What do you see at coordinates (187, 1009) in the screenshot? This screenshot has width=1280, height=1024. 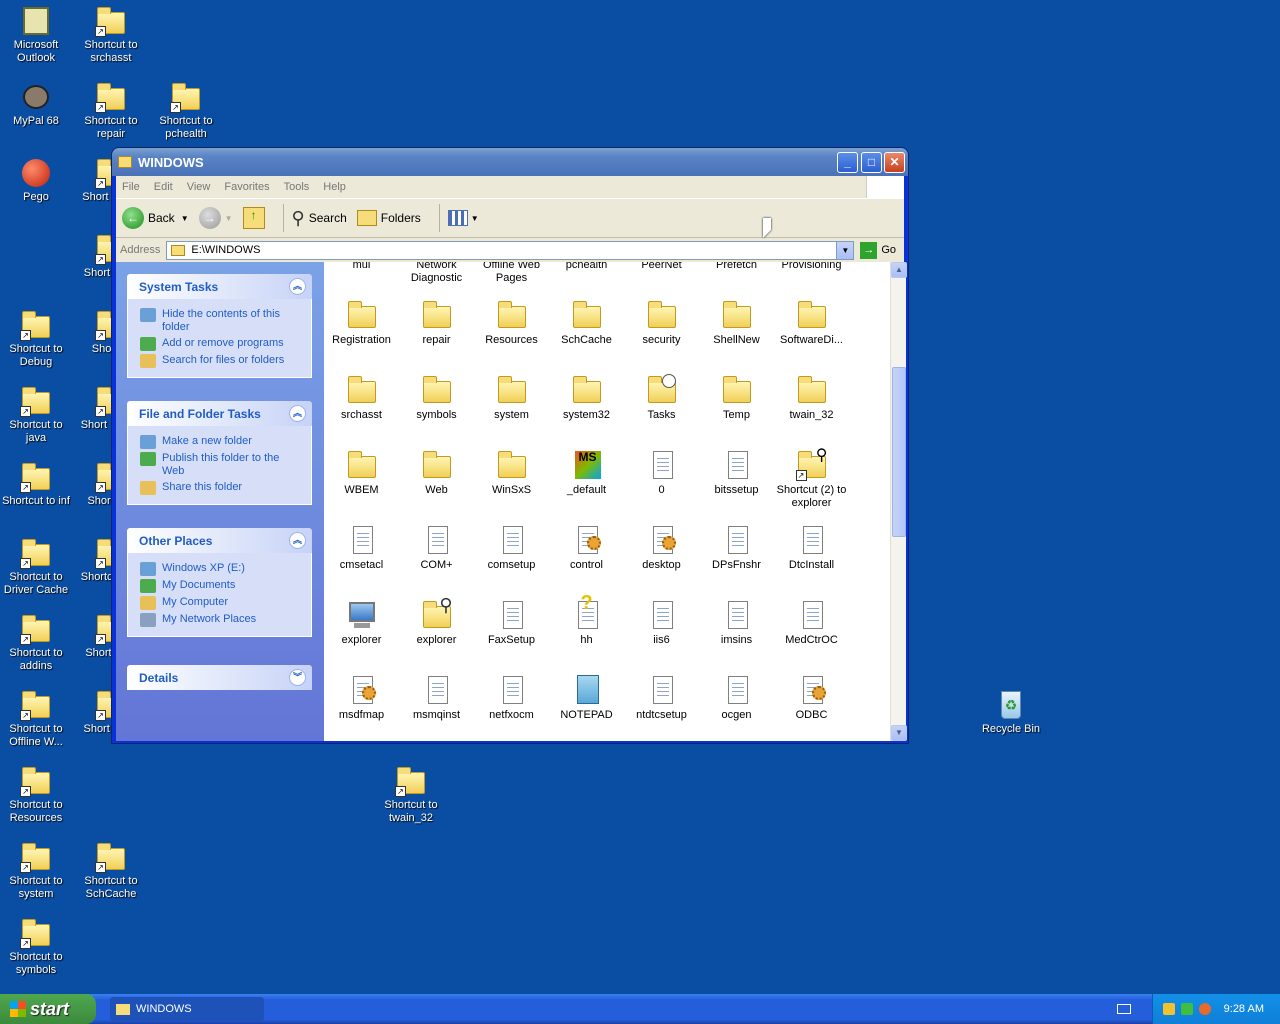 I see `taskbar-item-windows: WINDOWS` at bounding box center [187, 1009].